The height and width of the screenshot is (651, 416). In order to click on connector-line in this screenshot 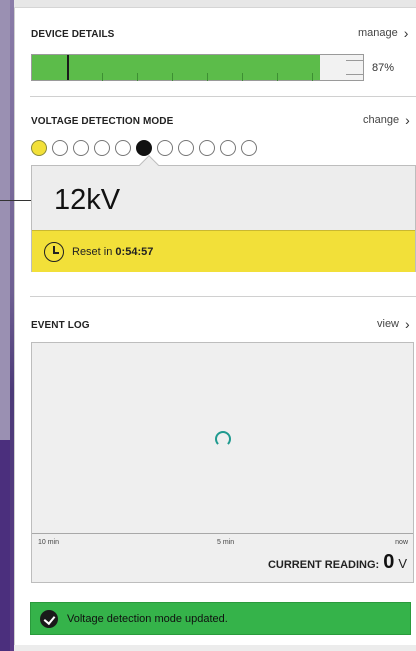, I will do `click(15, 200)`.